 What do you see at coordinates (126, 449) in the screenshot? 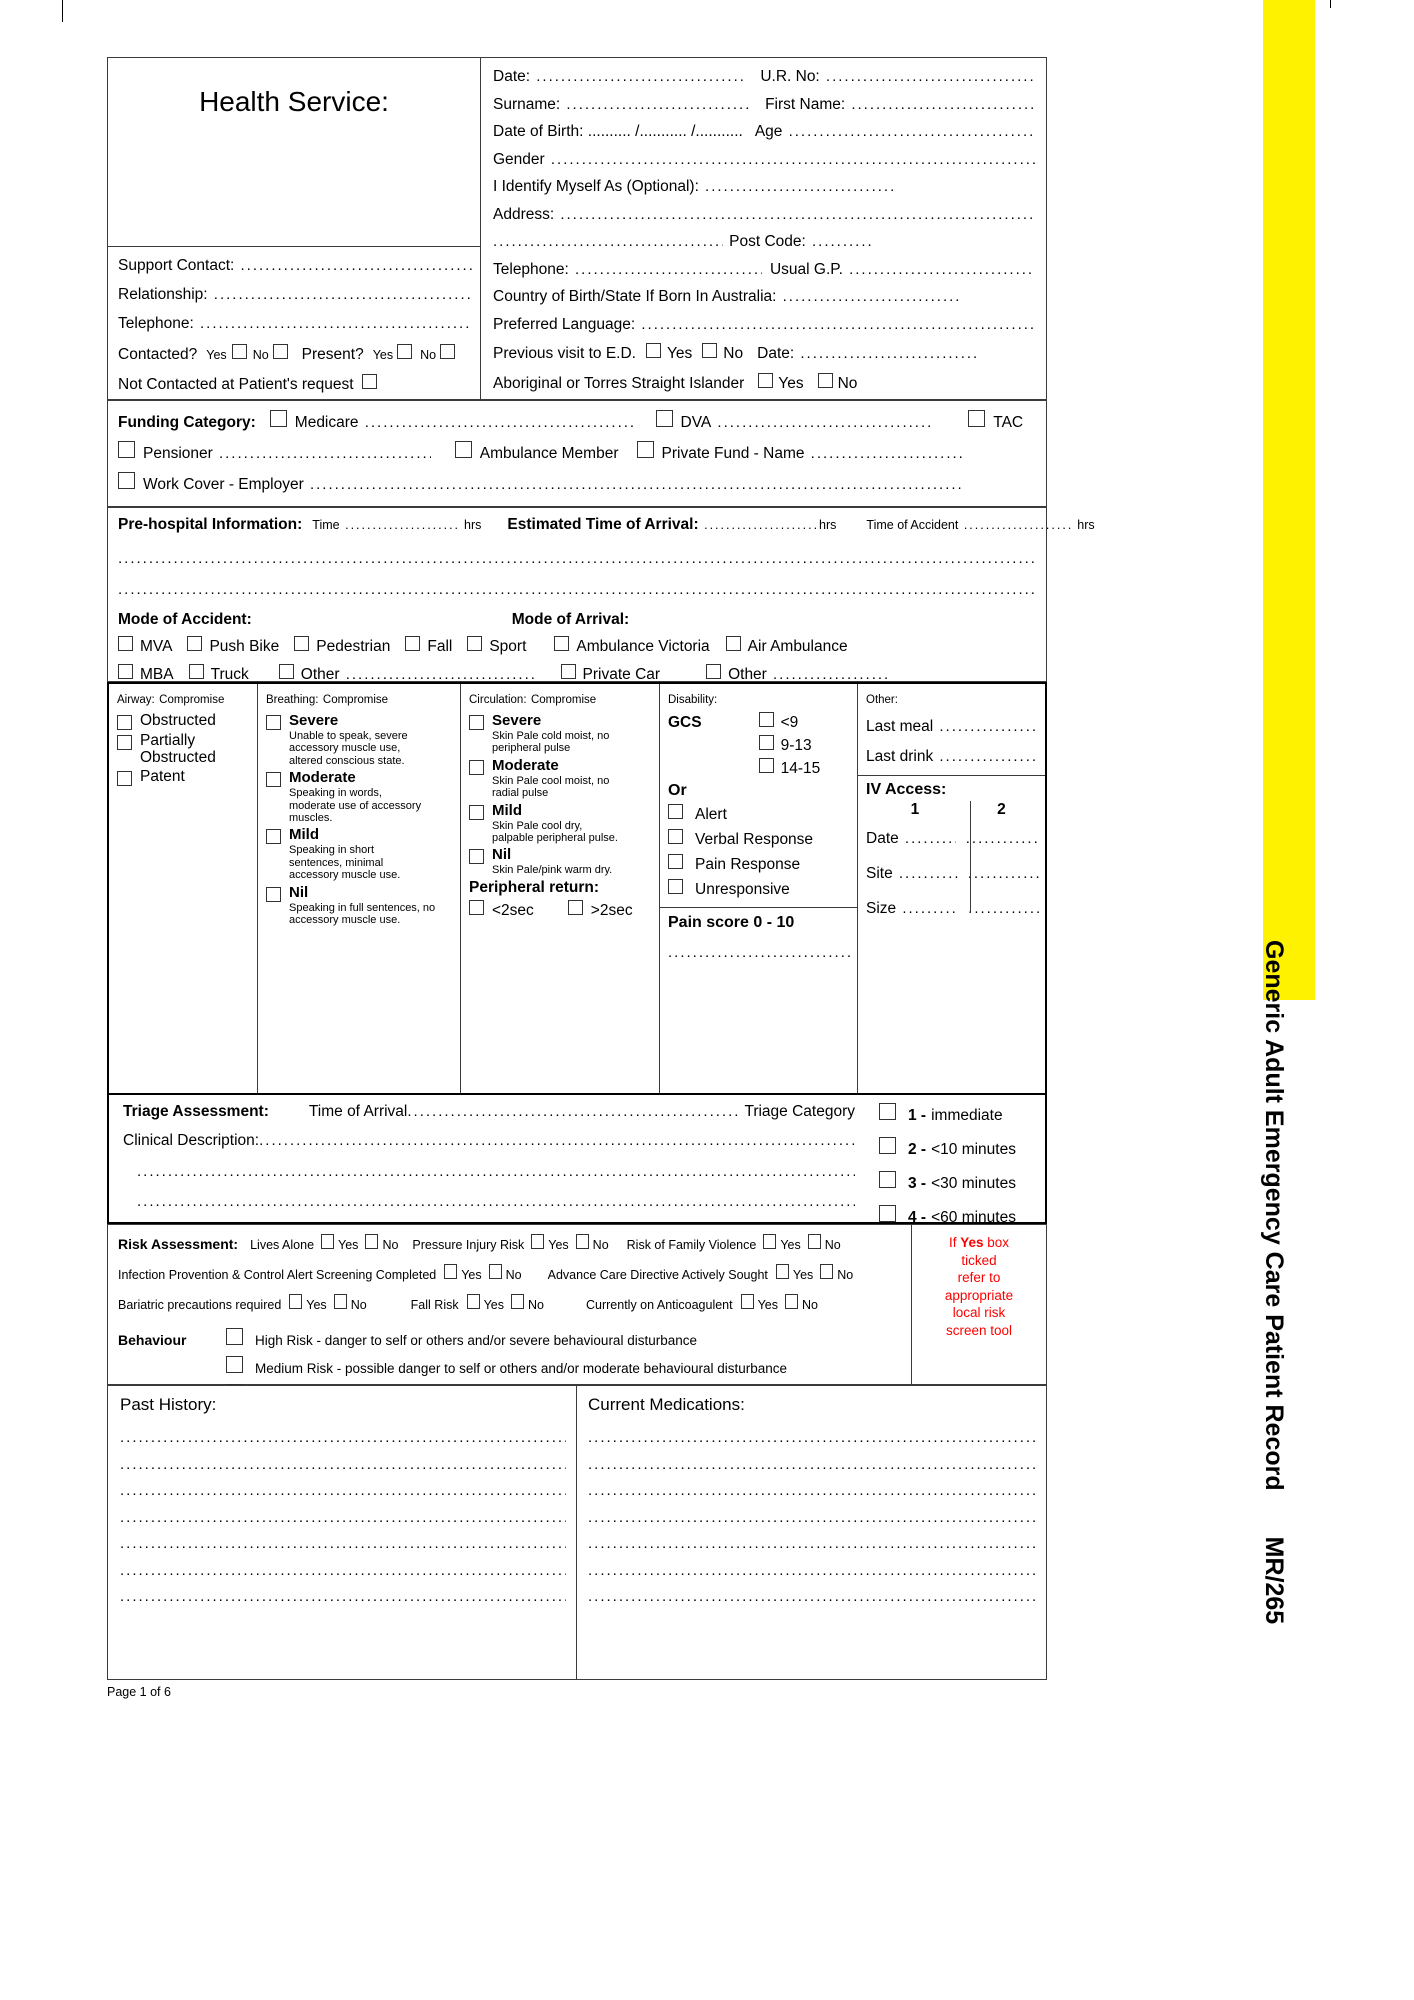
I see `funding-pensioner-checkbox` at bounding box center [126, 449].